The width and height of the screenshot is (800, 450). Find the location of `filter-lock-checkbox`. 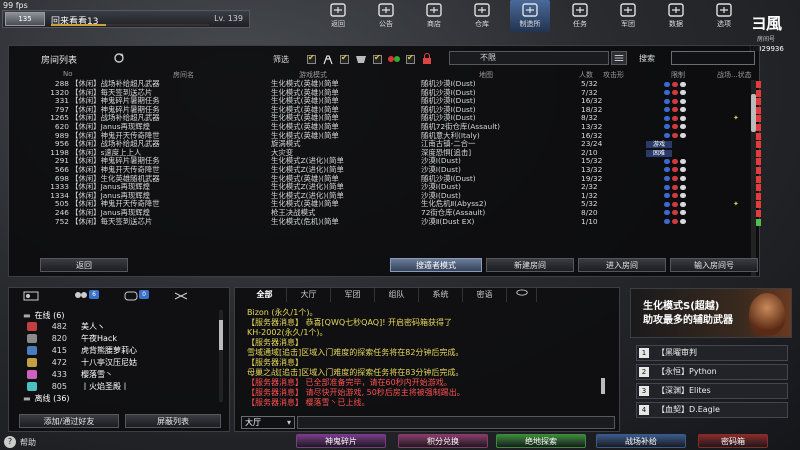

filter-lock-checkbox is located at coordinates (410, 58).